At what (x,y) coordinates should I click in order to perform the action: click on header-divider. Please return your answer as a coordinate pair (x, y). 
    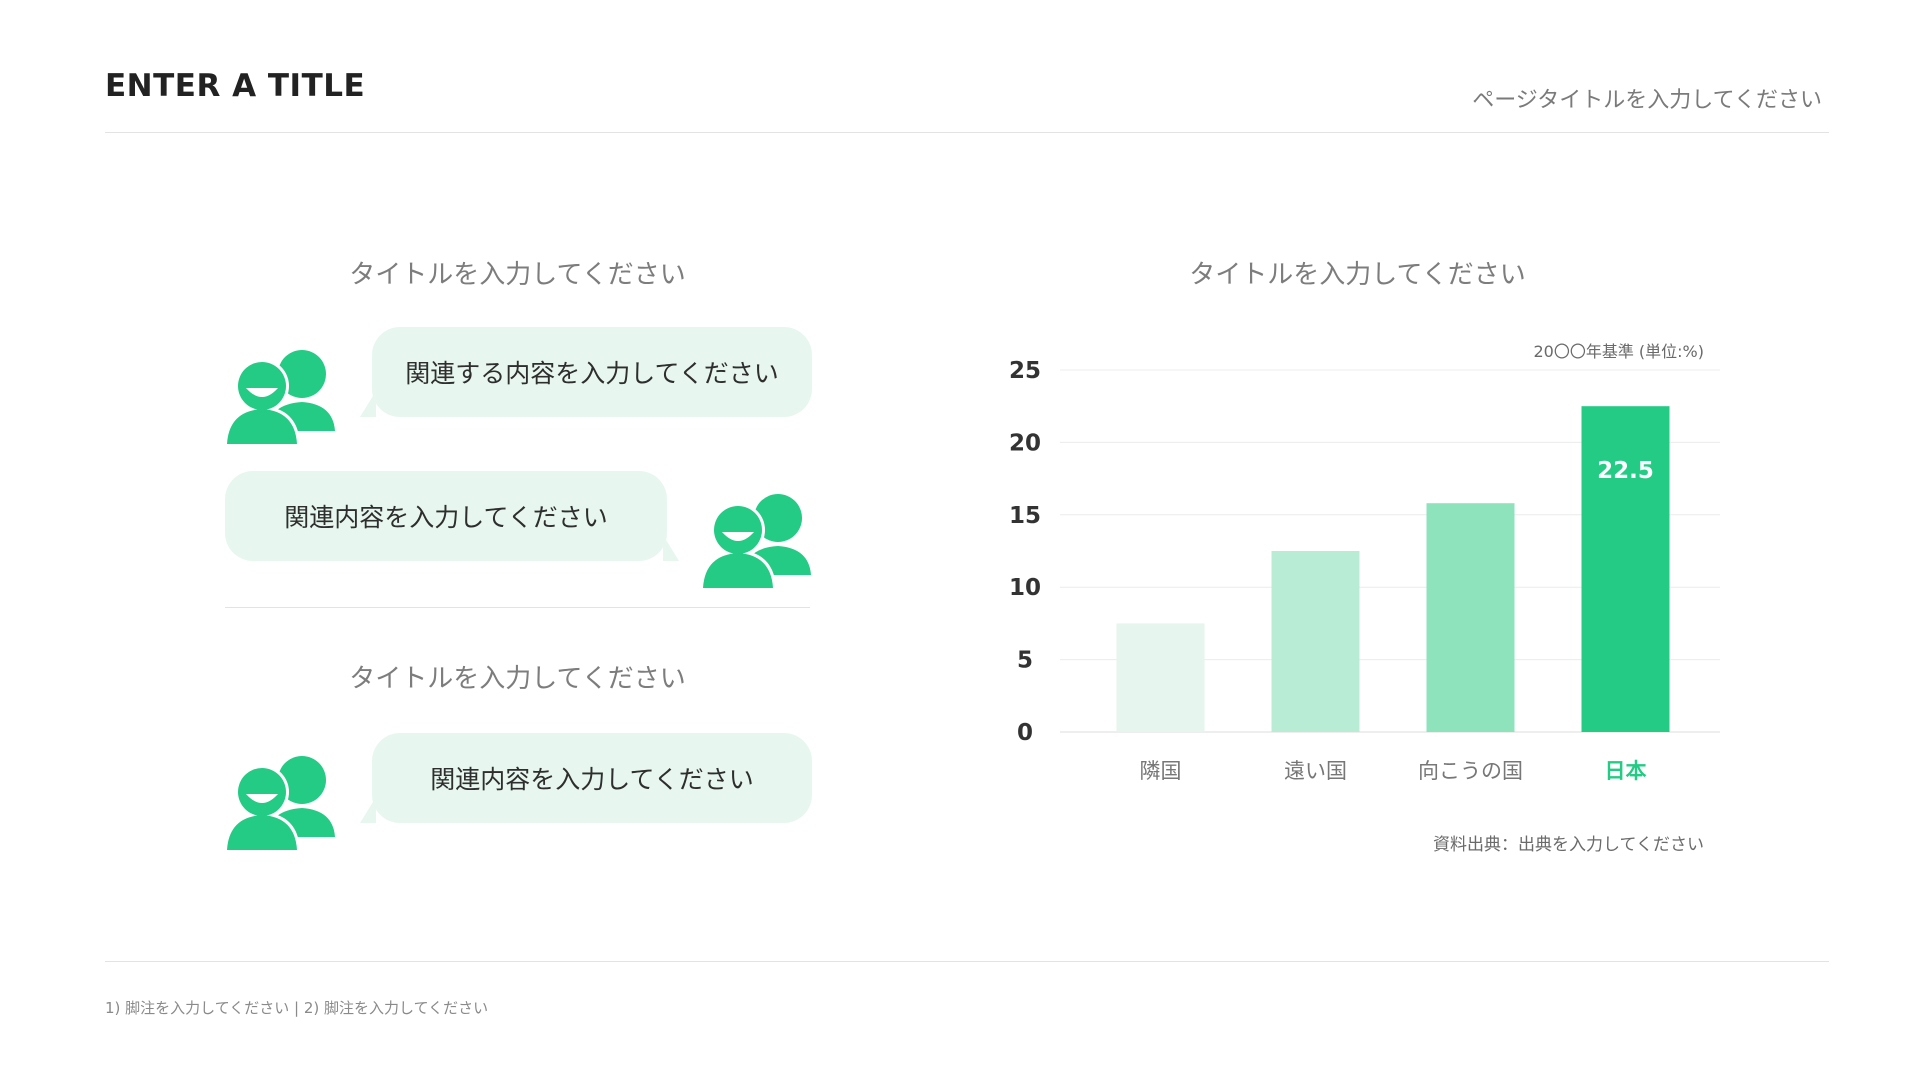
    Looking at the image, I should click on (967, 132).